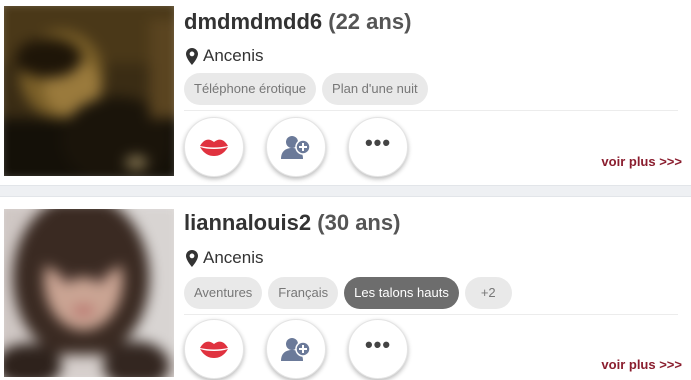 The width and height of the screenshot is (691, 380). I want to click on username: dmdmdmdd6, so click(253, 21).